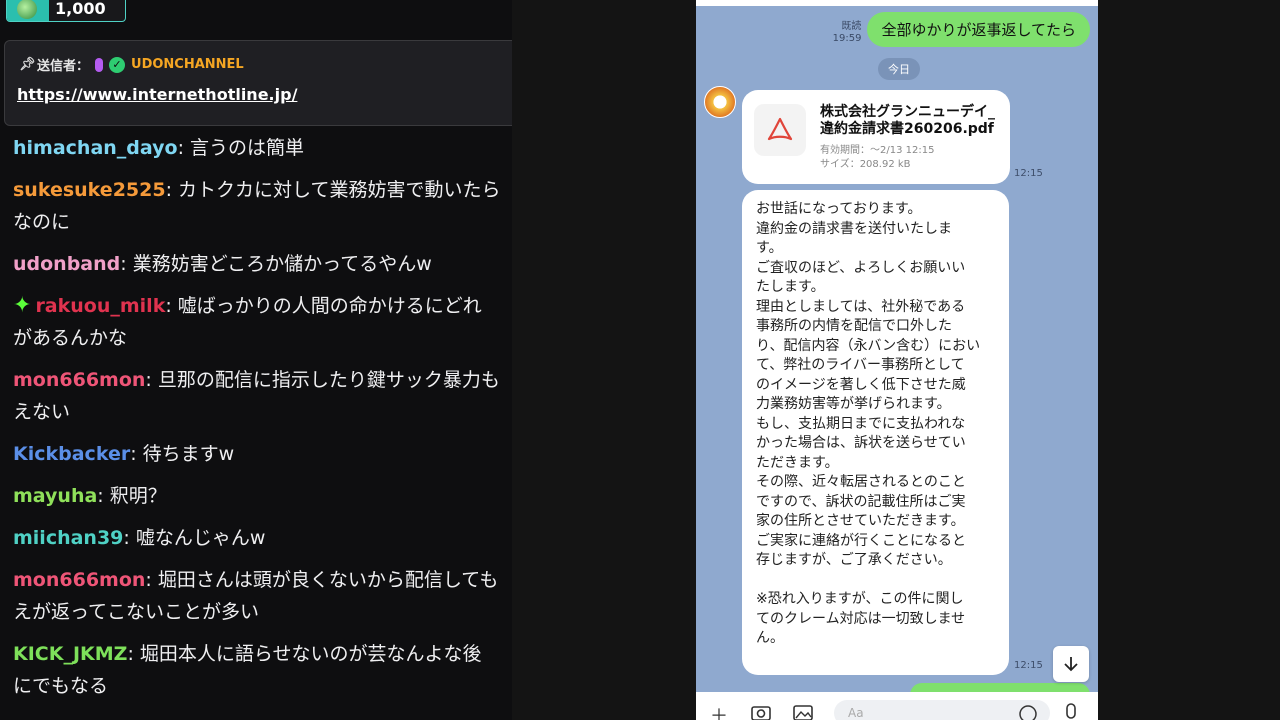 The width and height of the screenshot is (1280, 720). I want to click on chat-text: 待ちますw, so click(188, 454).